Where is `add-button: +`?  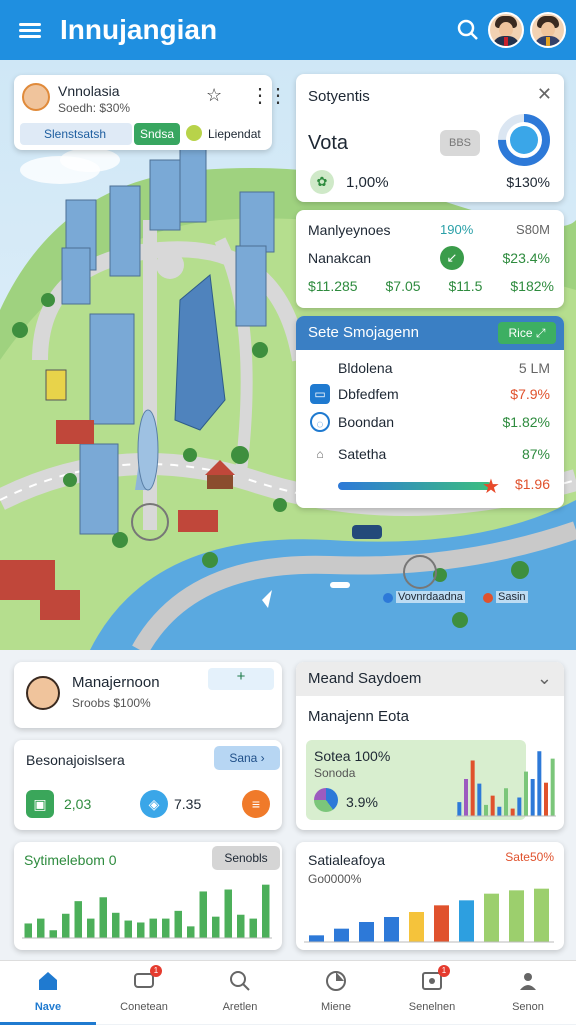 add-button: + is located at coordinates (241, 679).